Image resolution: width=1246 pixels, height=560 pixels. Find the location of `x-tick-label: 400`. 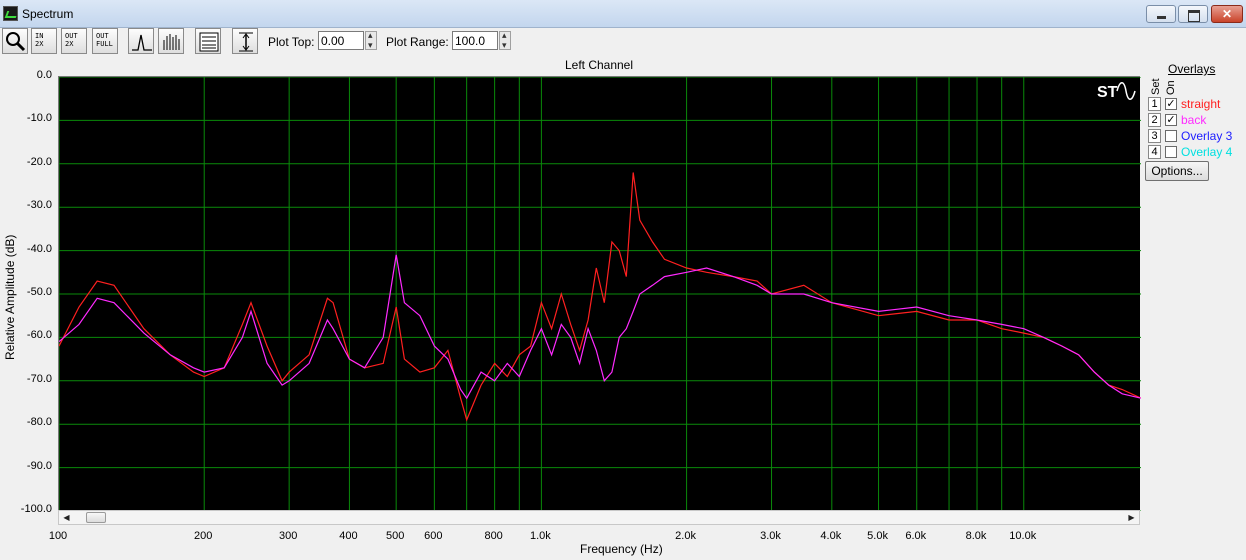

x-tick-label: 400 is located at coordinates (348, 536).